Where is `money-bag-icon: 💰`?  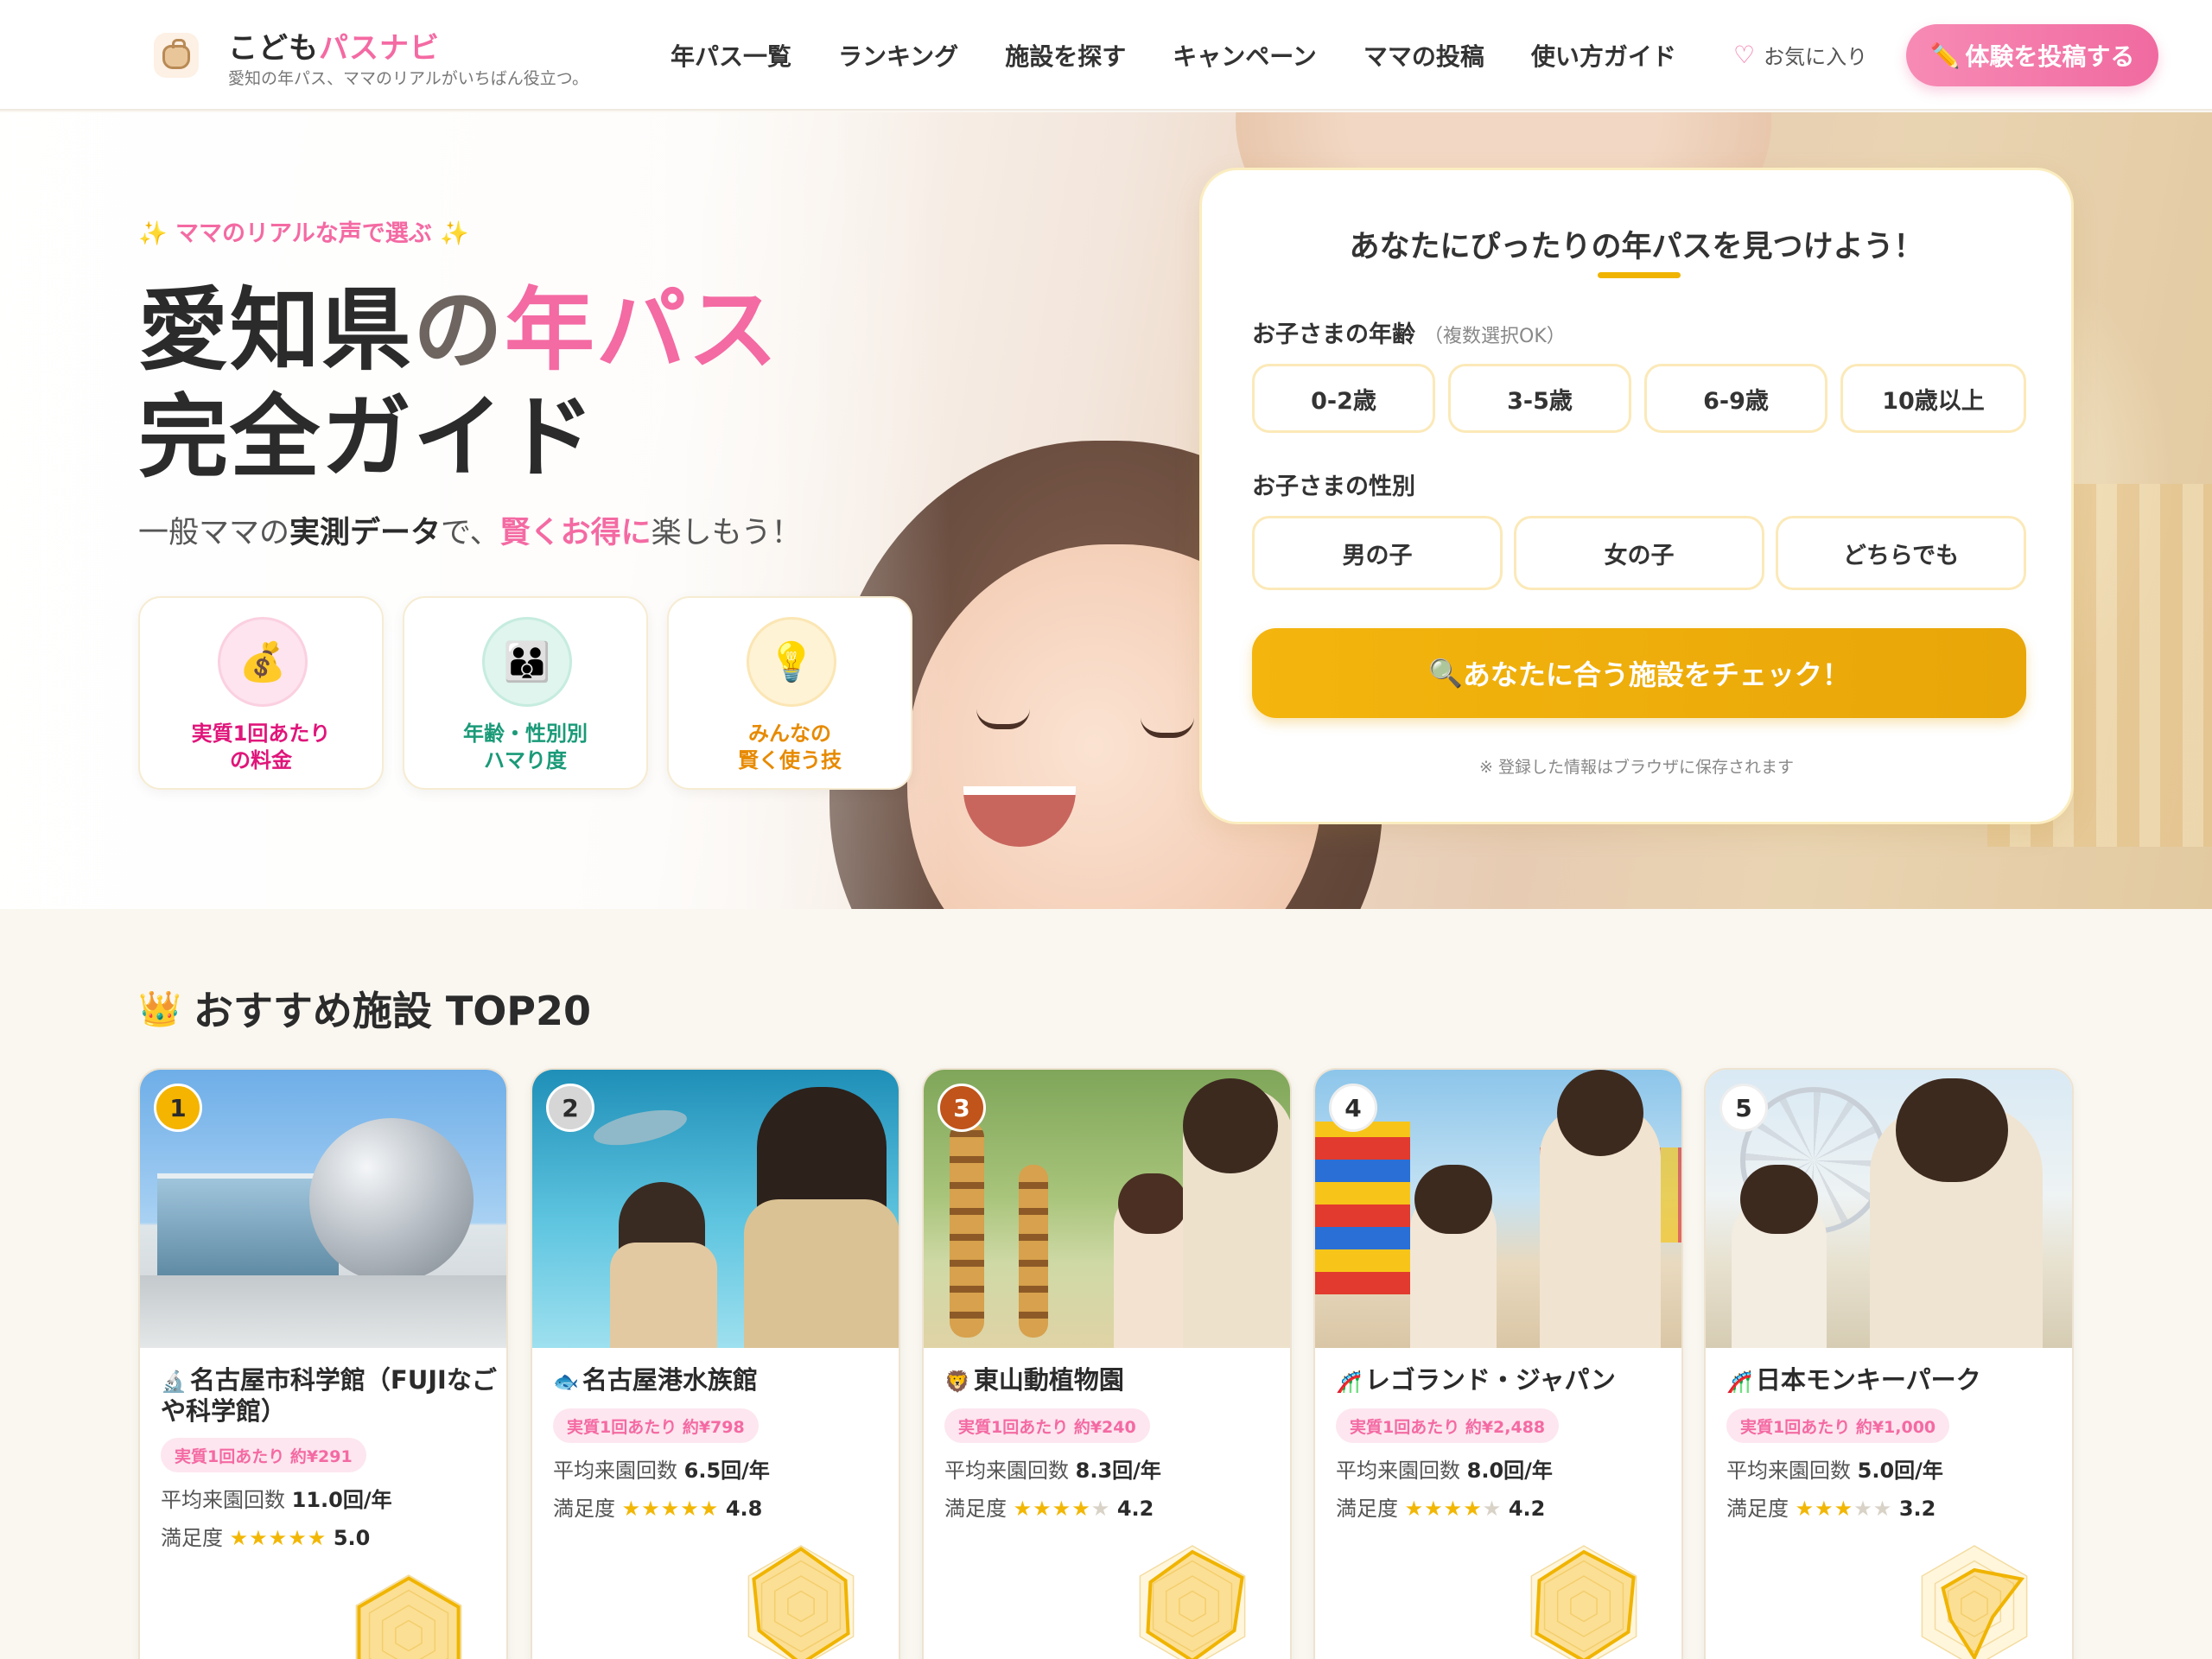
money-bag-icon: 💰 is located at coordinates (263, 662).